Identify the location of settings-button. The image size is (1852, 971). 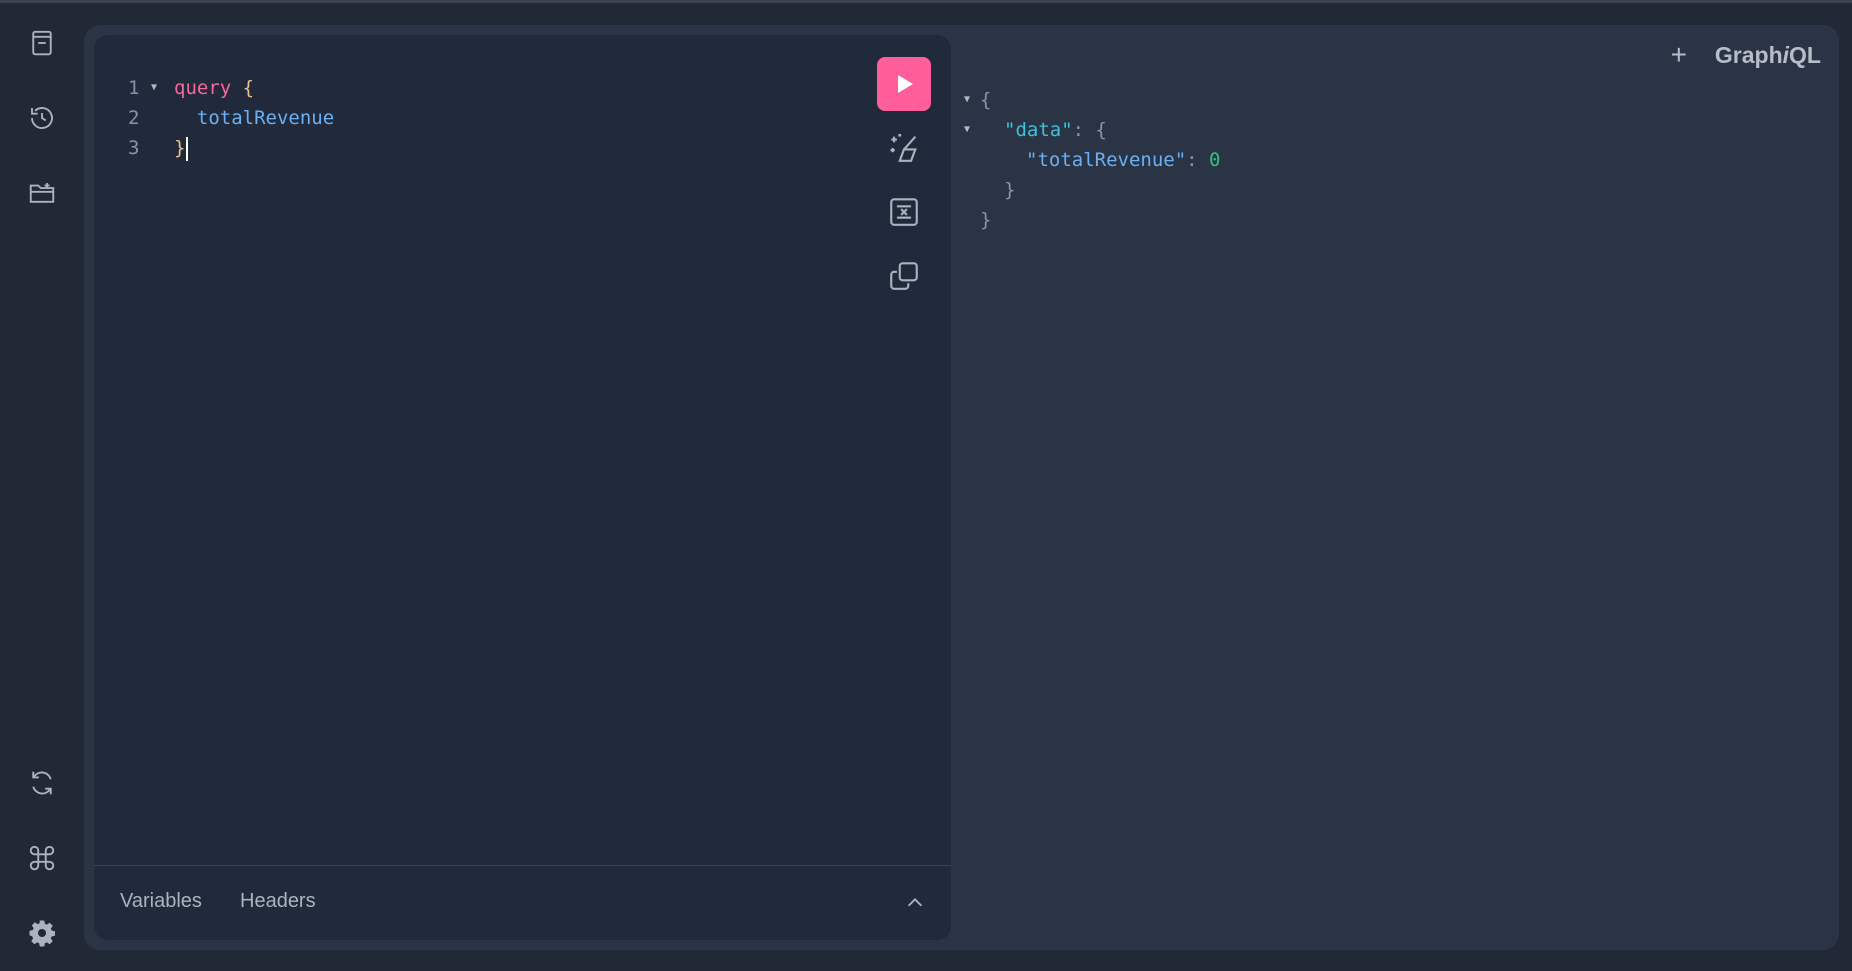
(42, 933).